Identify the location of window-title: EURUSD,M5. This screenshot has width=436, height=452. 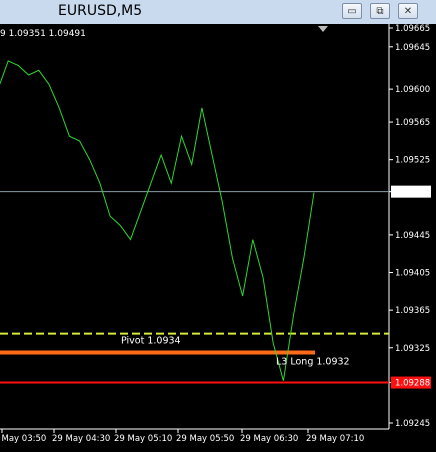
(100, 11).